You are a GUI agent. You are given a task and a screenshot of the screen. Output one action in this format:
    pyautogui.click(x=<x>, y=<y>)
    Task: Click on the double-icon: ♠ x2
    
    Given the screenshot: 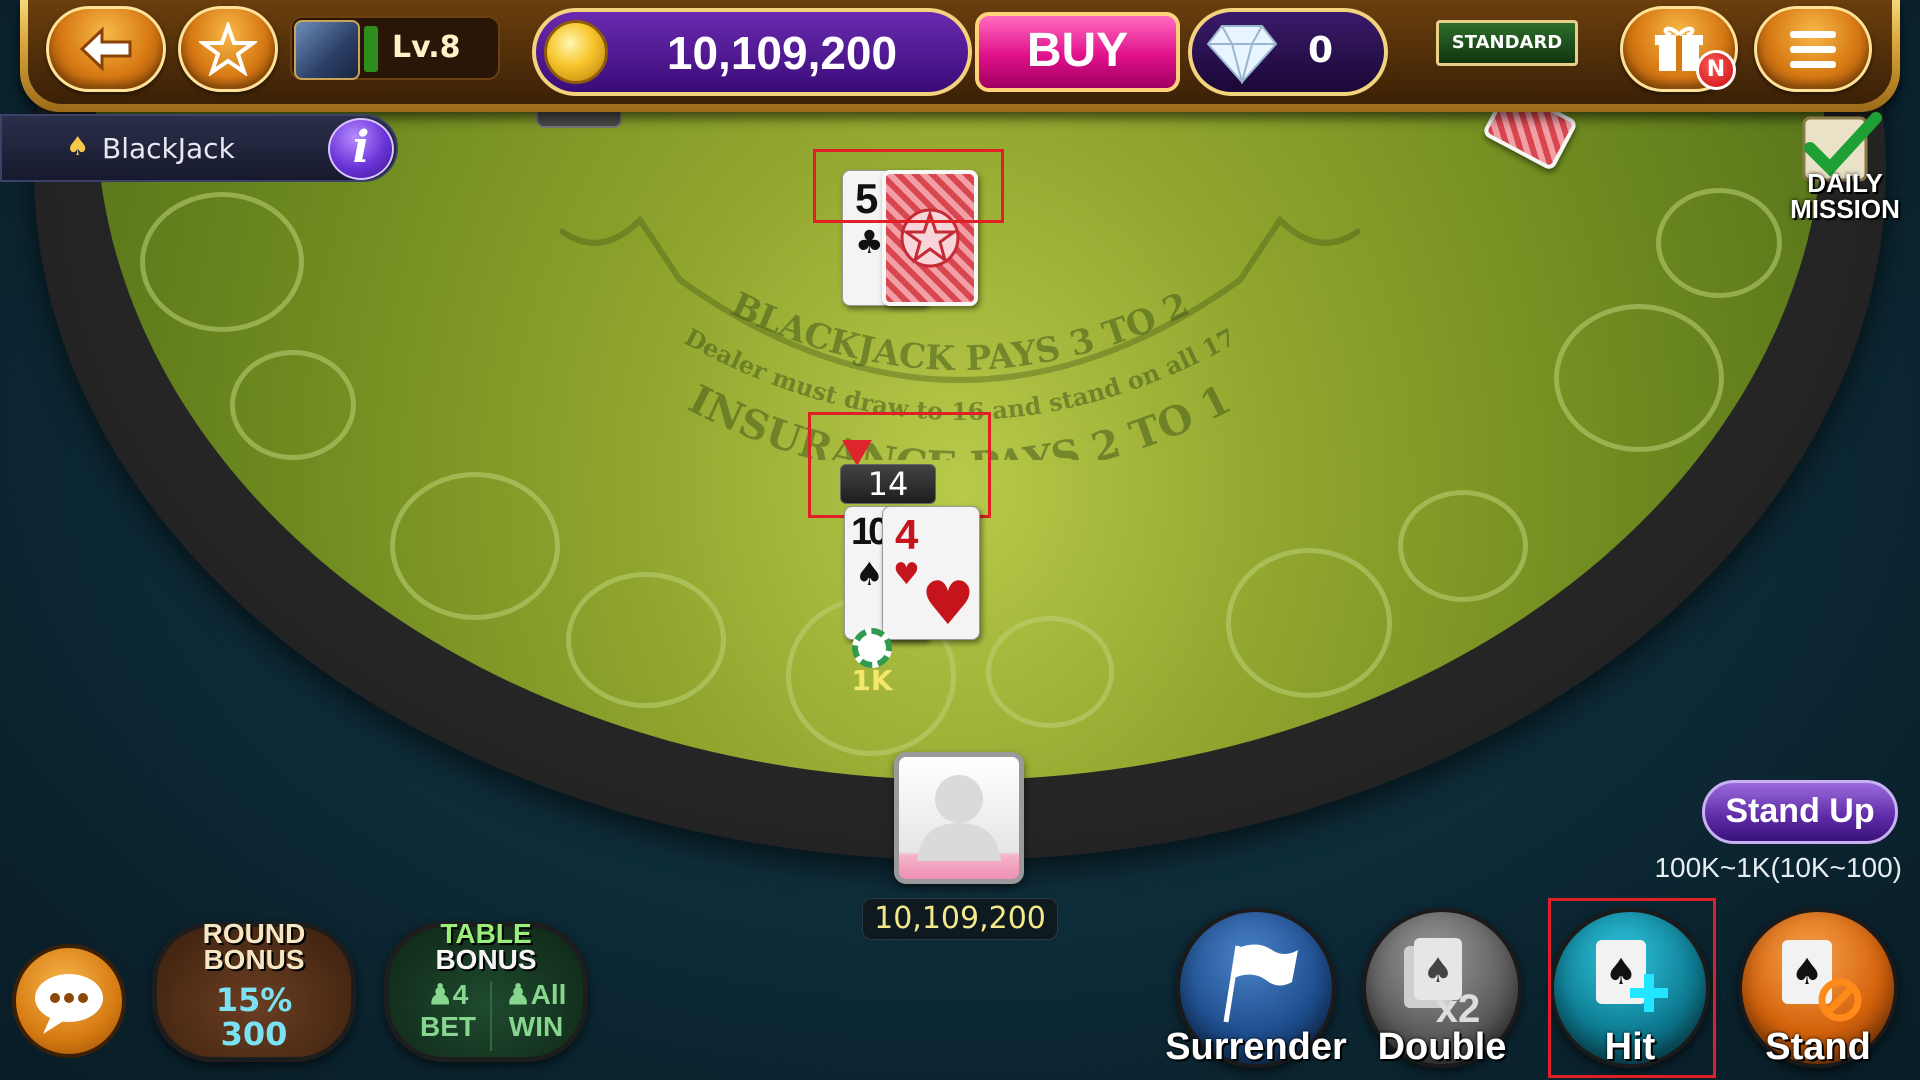 What is the action you would take?
    pyautogui.click(x=1442, y=982)
    